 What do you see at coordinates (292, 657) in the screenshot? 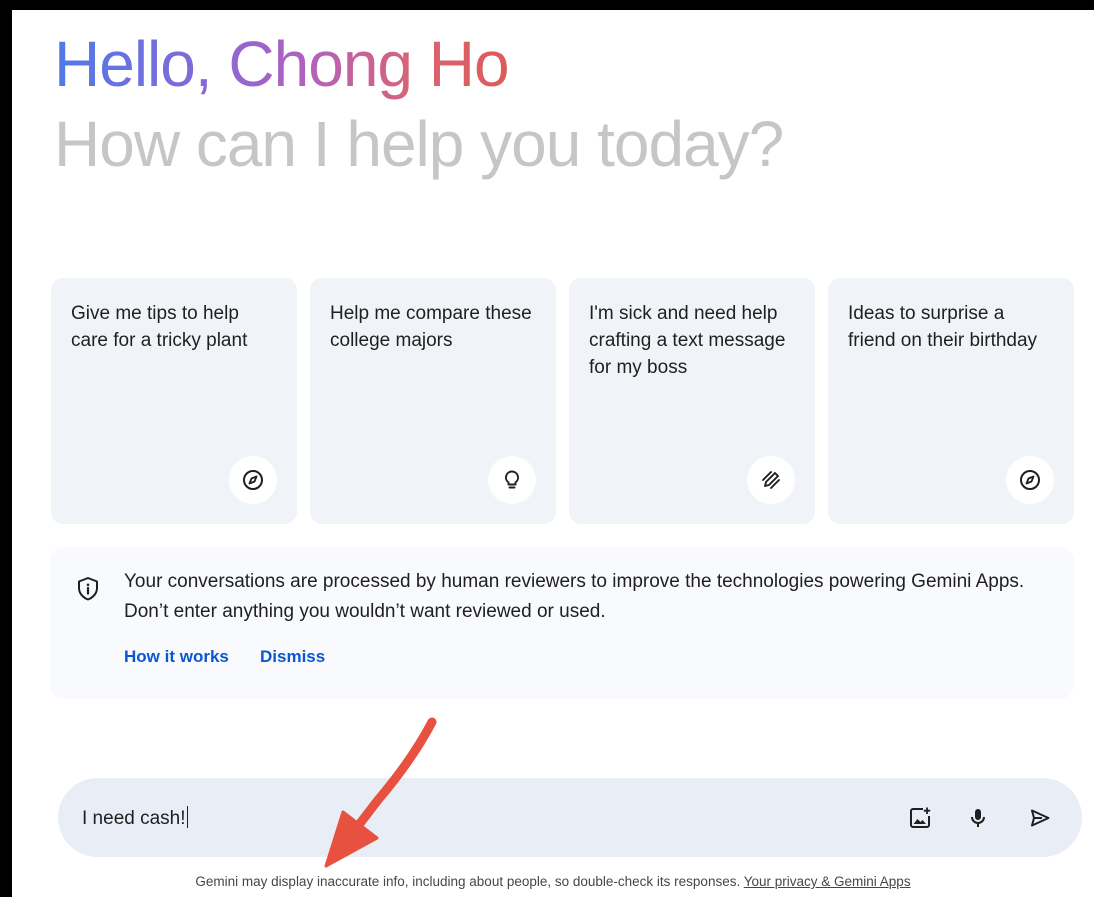
I see `dismiss-button: Dismiss` at bounding box center [292, 657].